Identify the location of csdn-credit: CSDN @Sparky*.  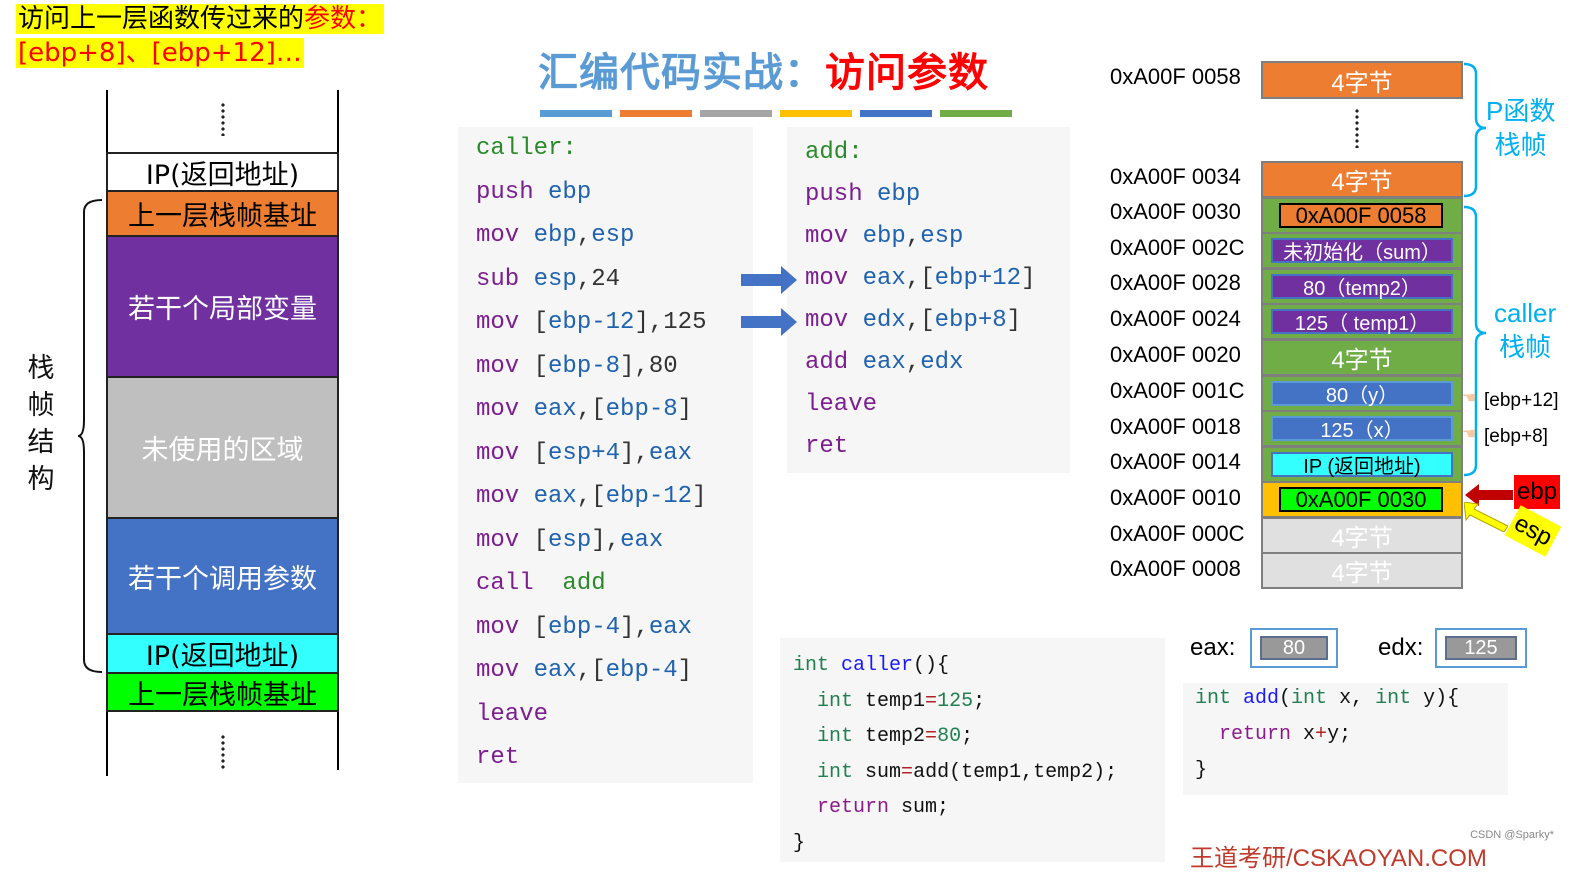
(1512, 835).